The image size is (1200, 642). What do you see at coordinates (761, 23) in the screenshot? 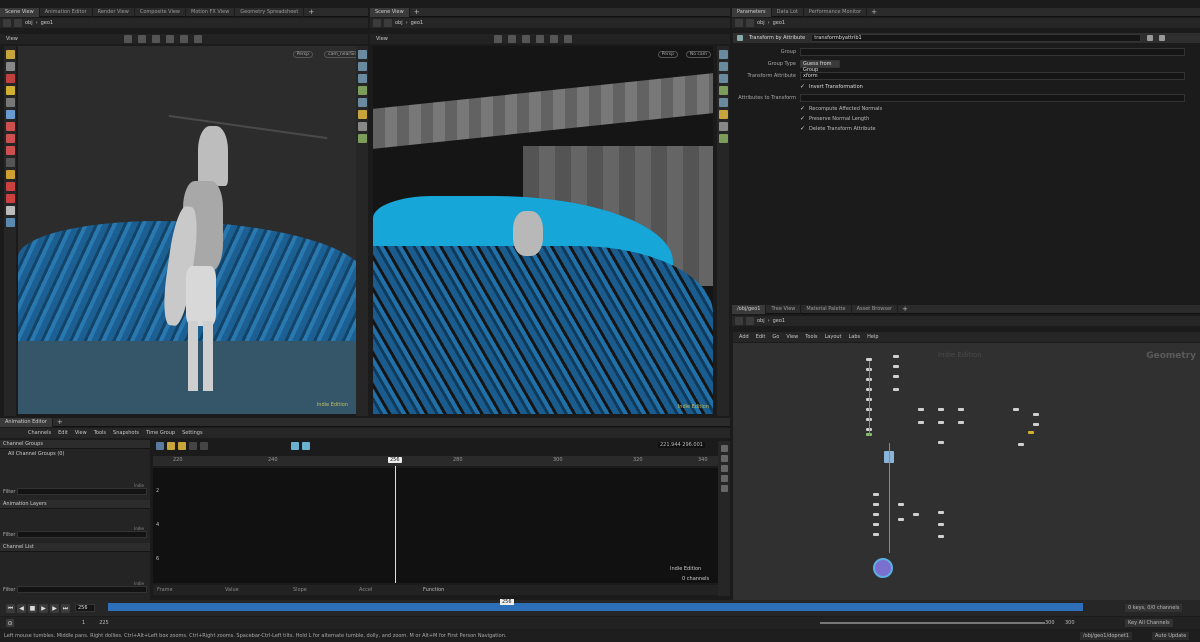
I see `path-obj-3: obj` at bounding box center [761, 23].